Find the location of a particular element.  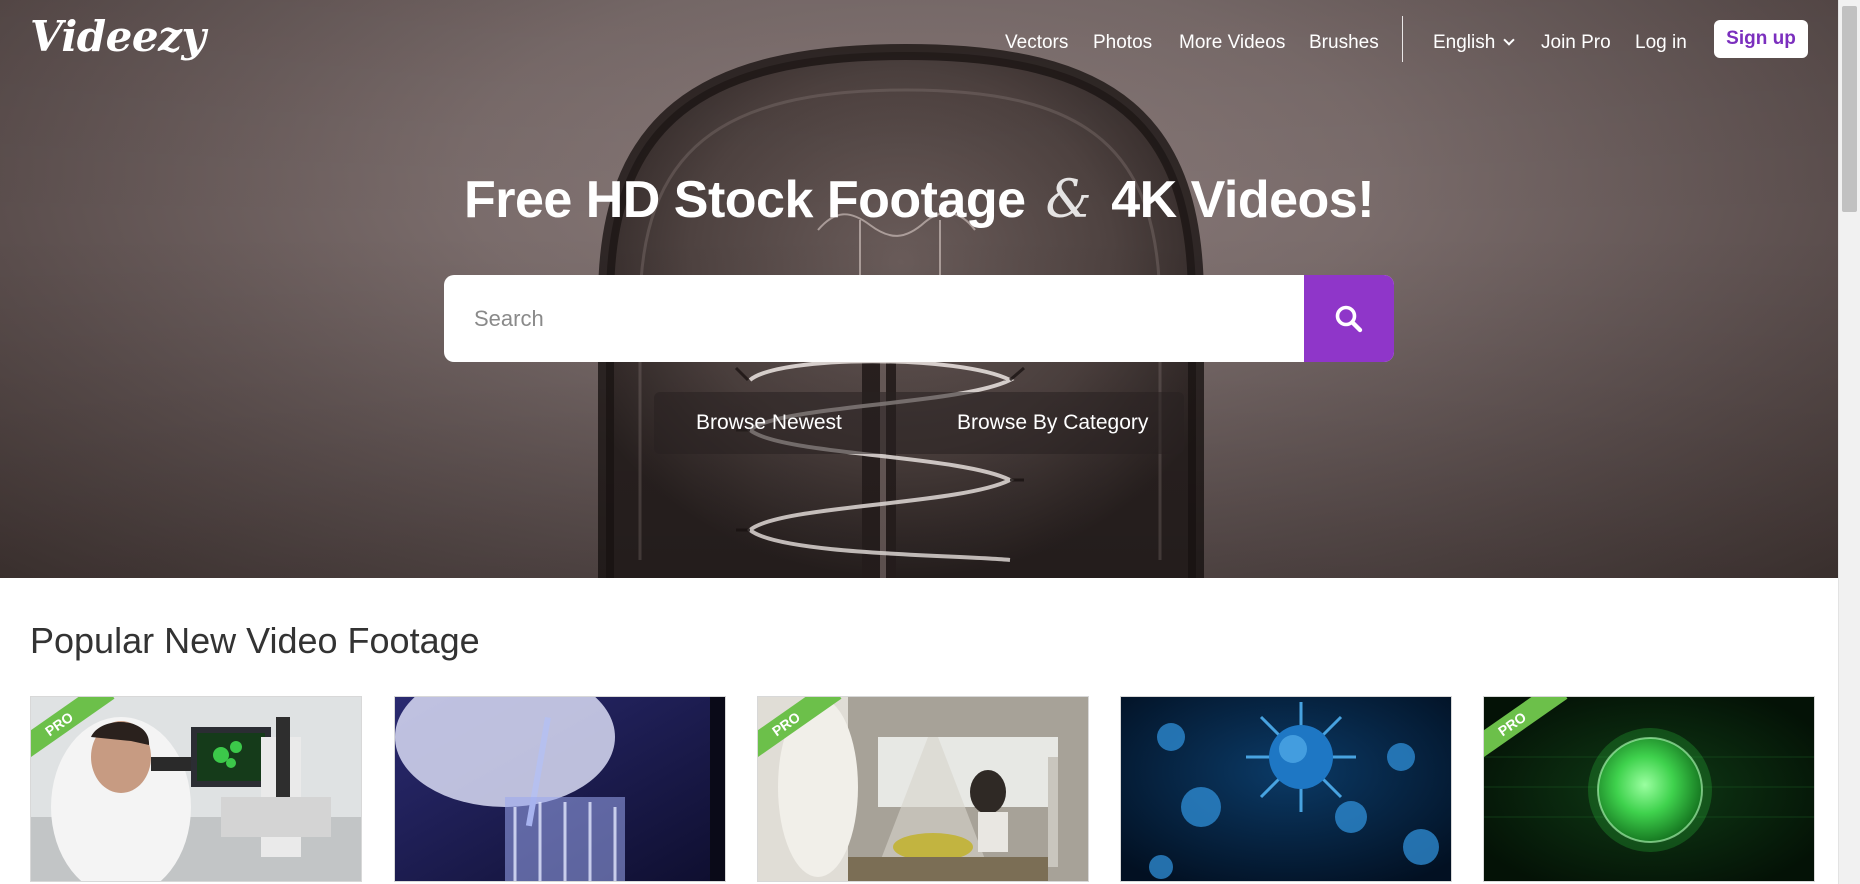

browse-category-button: Browse By Category is located at coordinates (1052, 423).